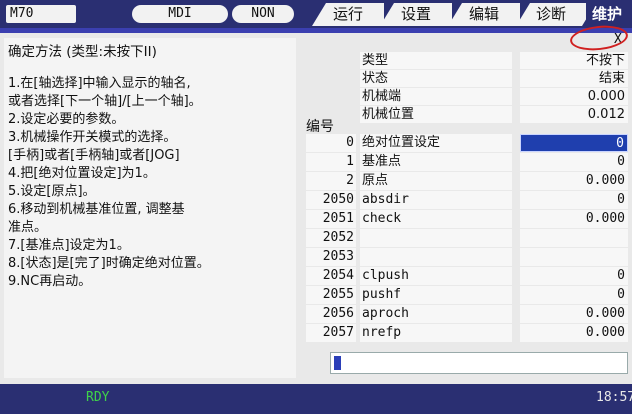 The image size is (632, 414). What do you see at coordinates (41, 14) in the screenshot?
I see `model-label: M70` at bounding box center [41, 14].